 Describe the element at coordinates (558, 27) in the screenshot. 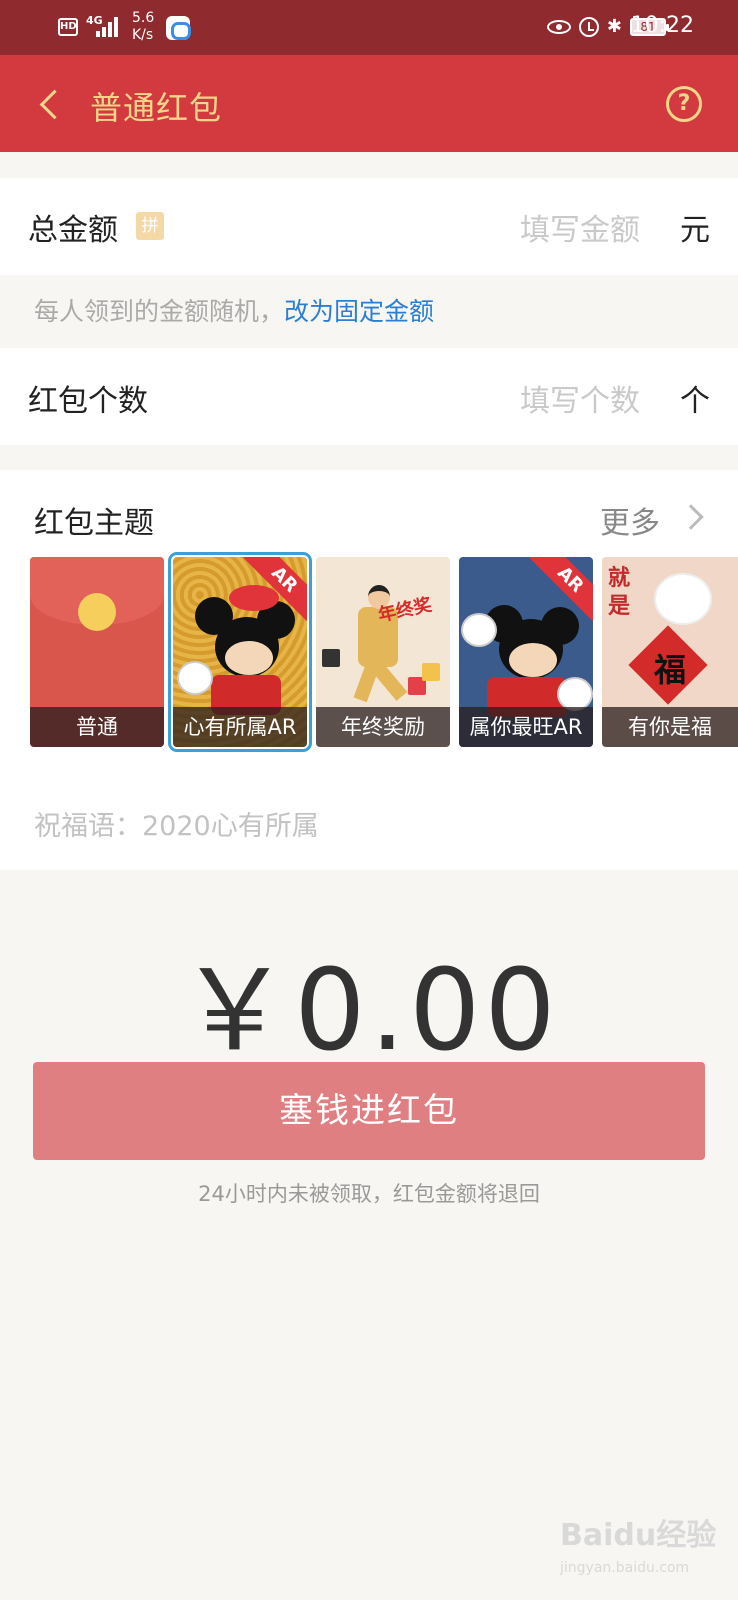

I see `eye-comfort-icon` at that location.